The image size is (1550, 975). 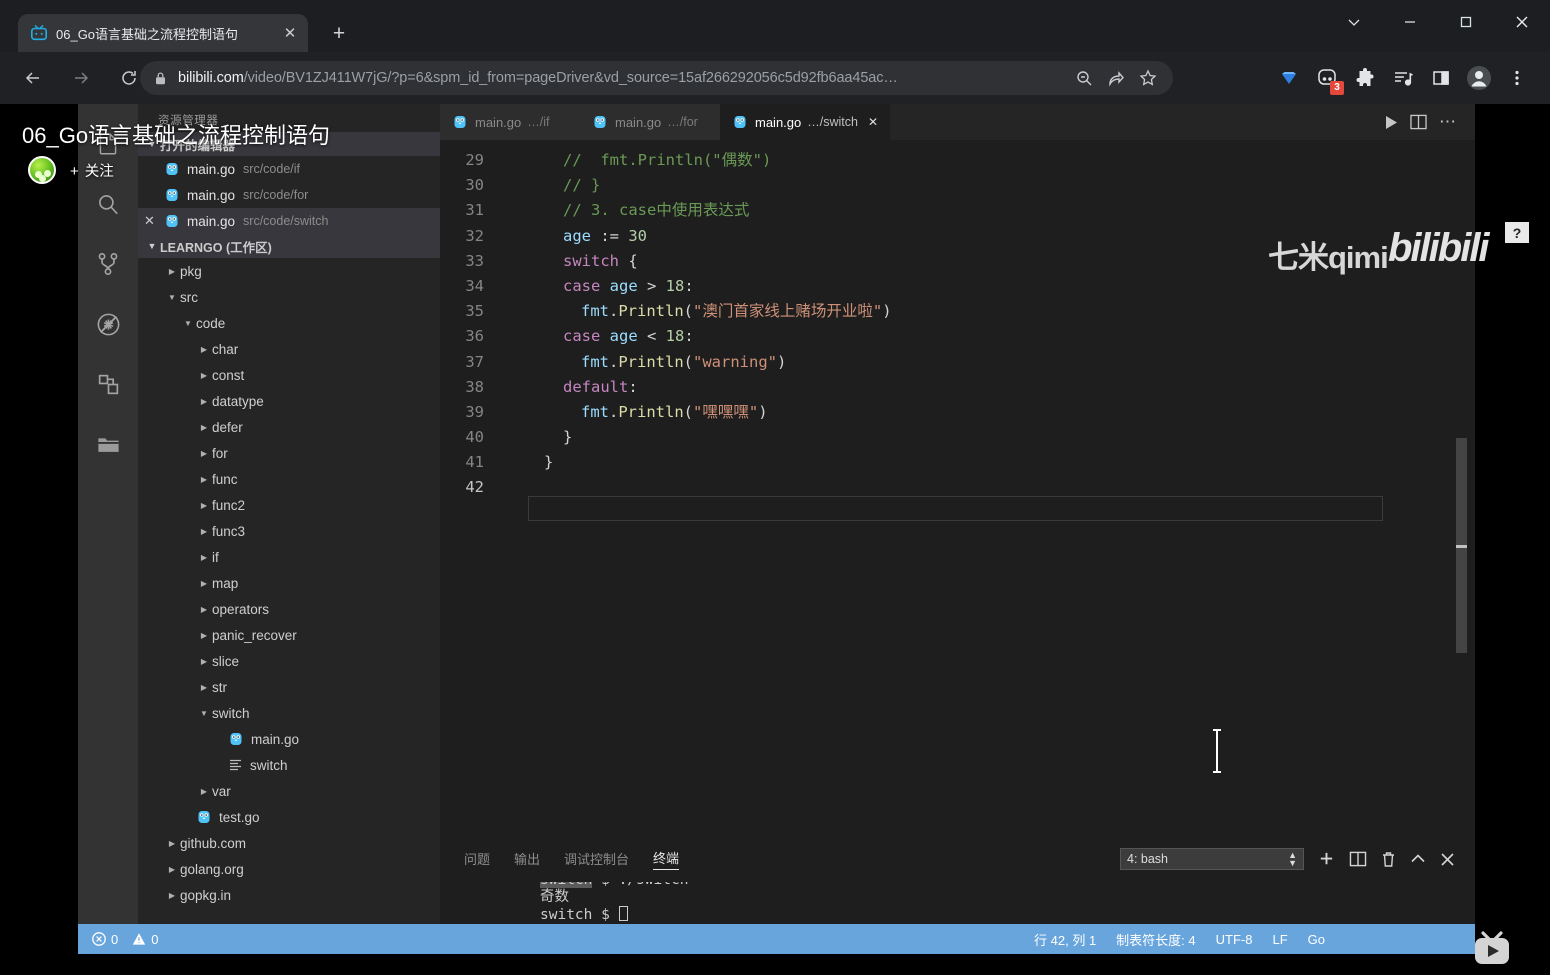 What do you see at coordinates (289, 221) in the screenshot?
I see `open-editor-row: ✕ main.go src/code/switch` at bounding box center [289, 221].